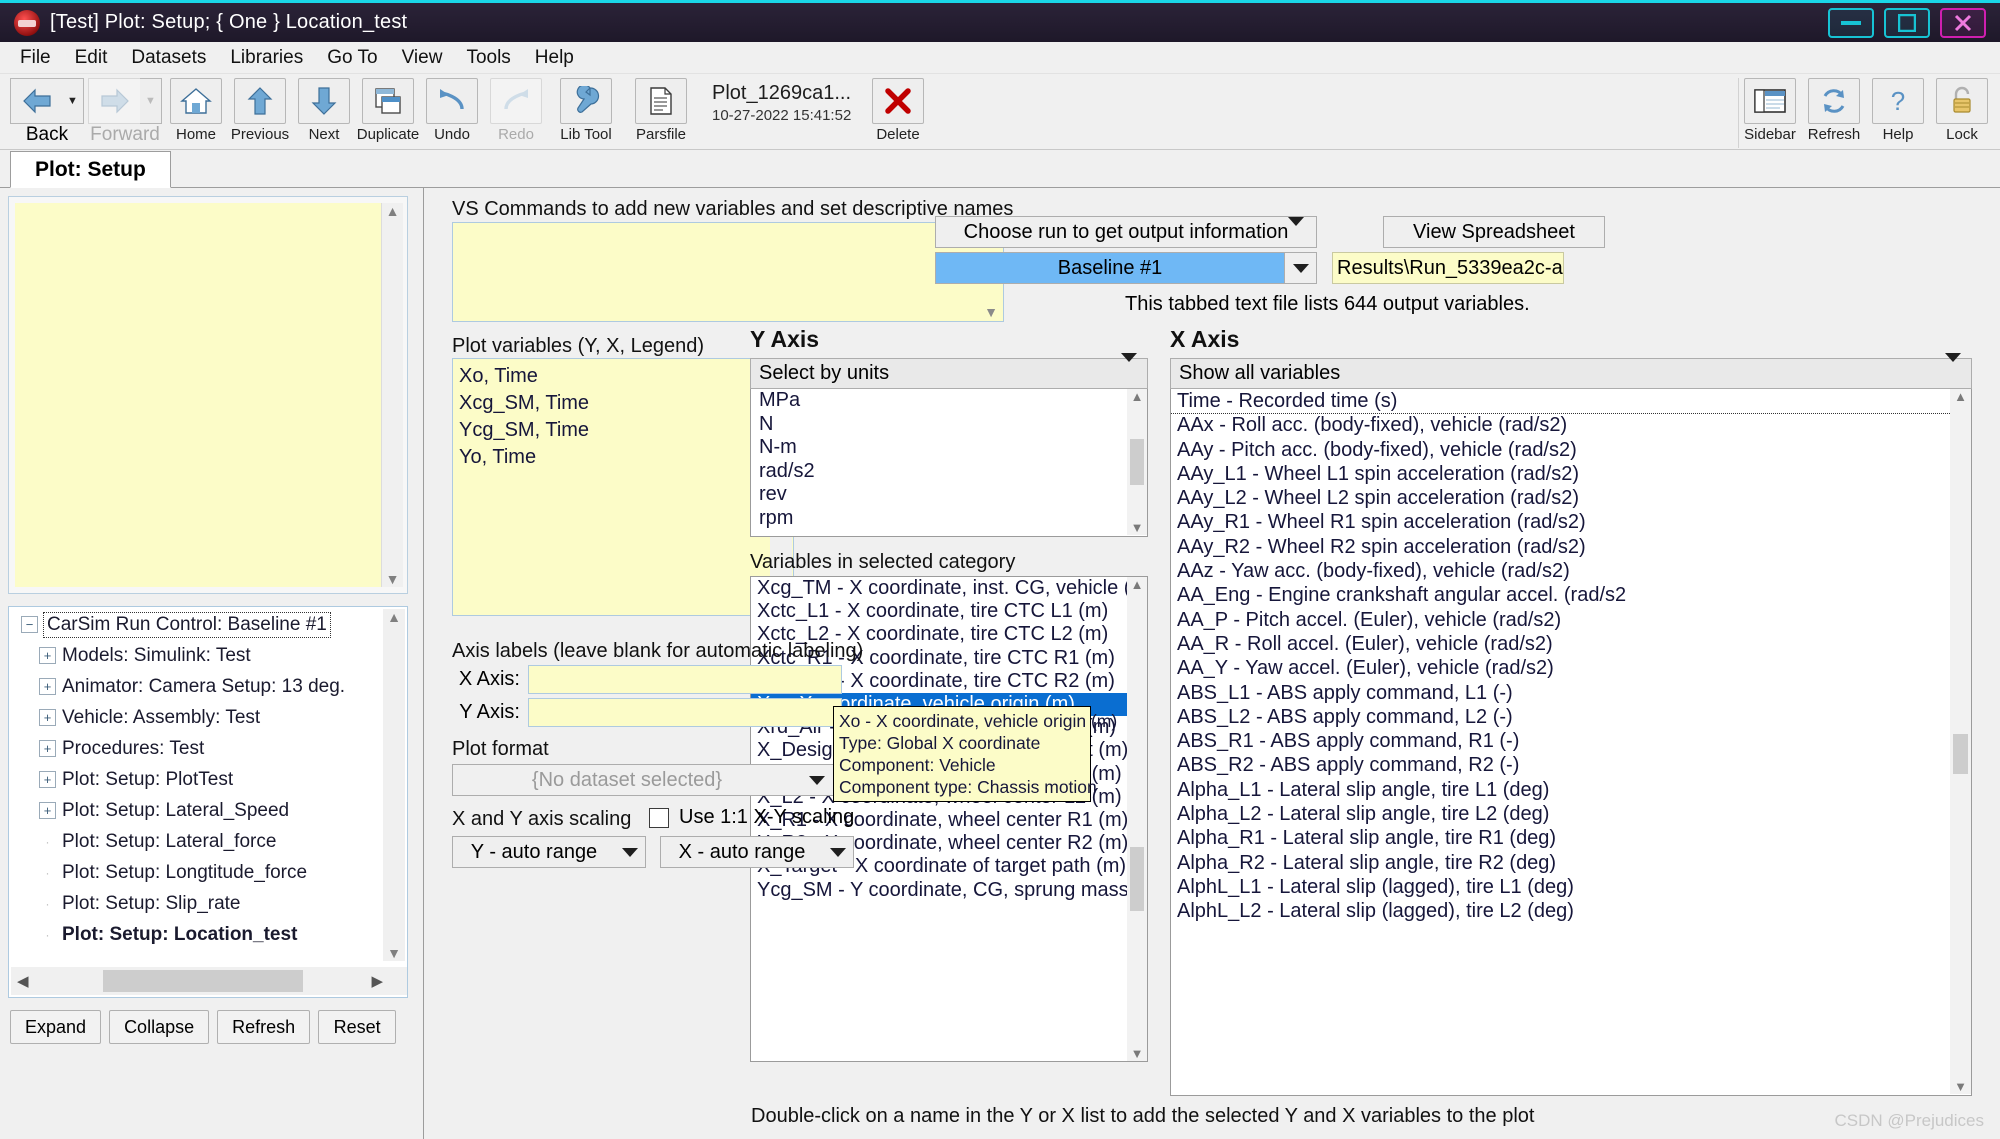 The height and width of the screenshot is (1139, 2000). What do you see at coordinates (949, 371) in the screenshot?
I see `y-axis-filter-dropdown: Select by units` at bounding box center [949, 371].